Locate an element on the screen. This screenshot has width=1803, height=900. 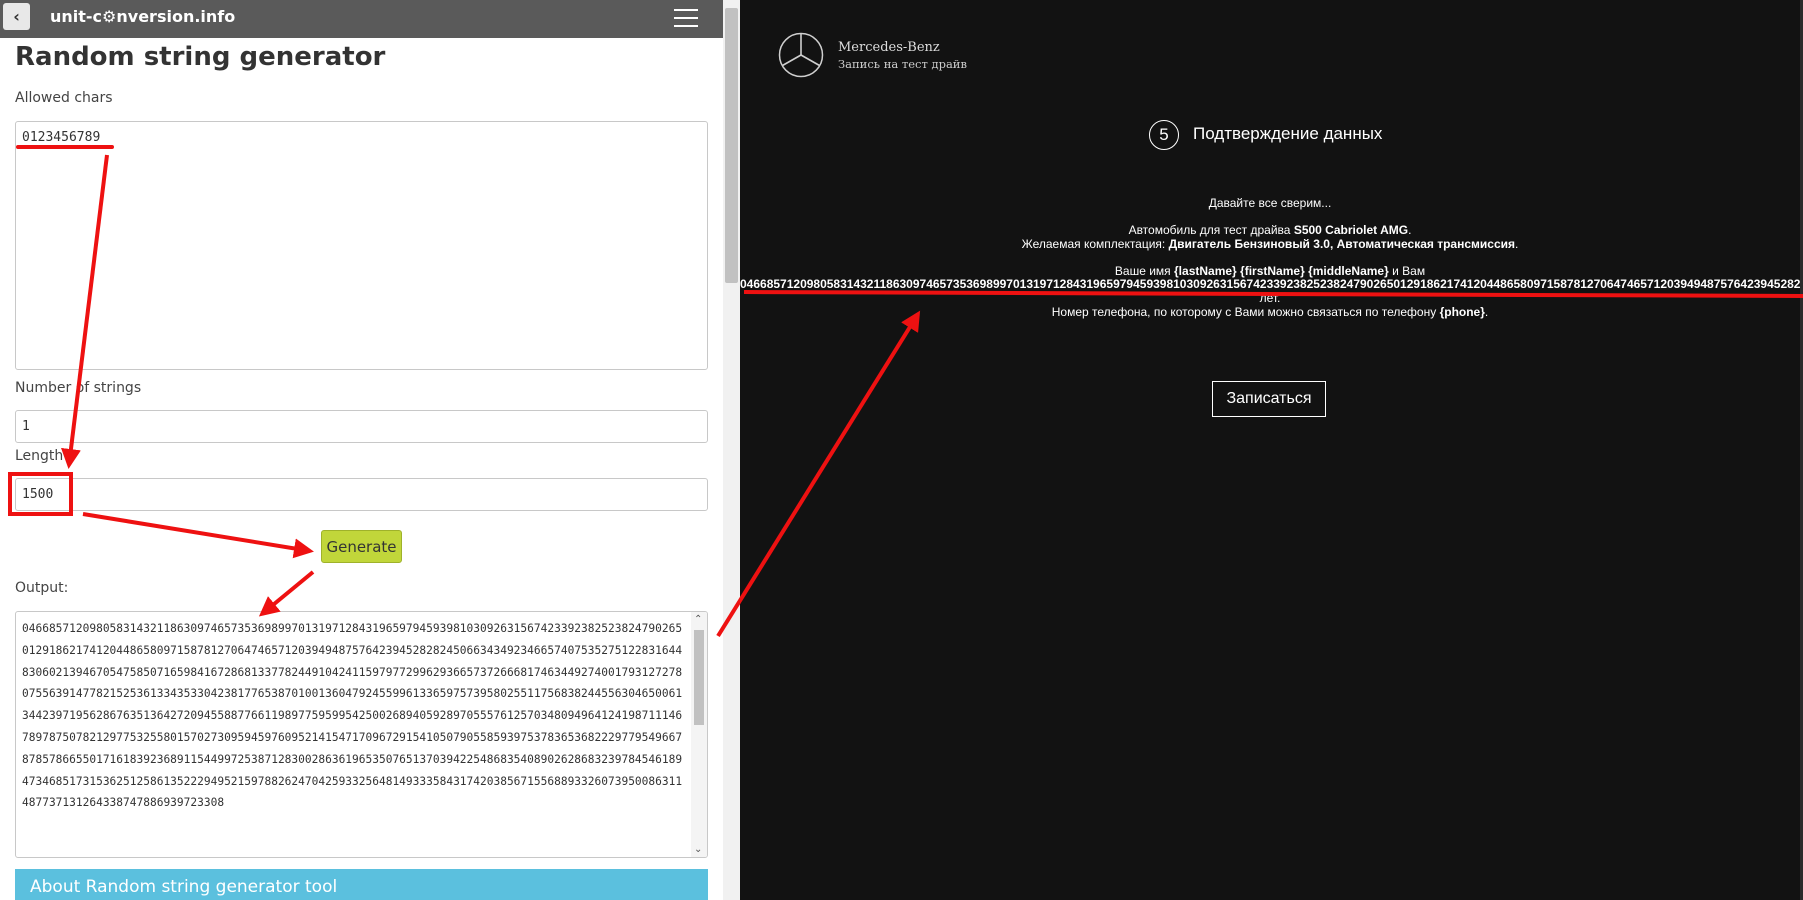
allowed-chars-textarea: 0123456789 is located at coordinates (361, 245).